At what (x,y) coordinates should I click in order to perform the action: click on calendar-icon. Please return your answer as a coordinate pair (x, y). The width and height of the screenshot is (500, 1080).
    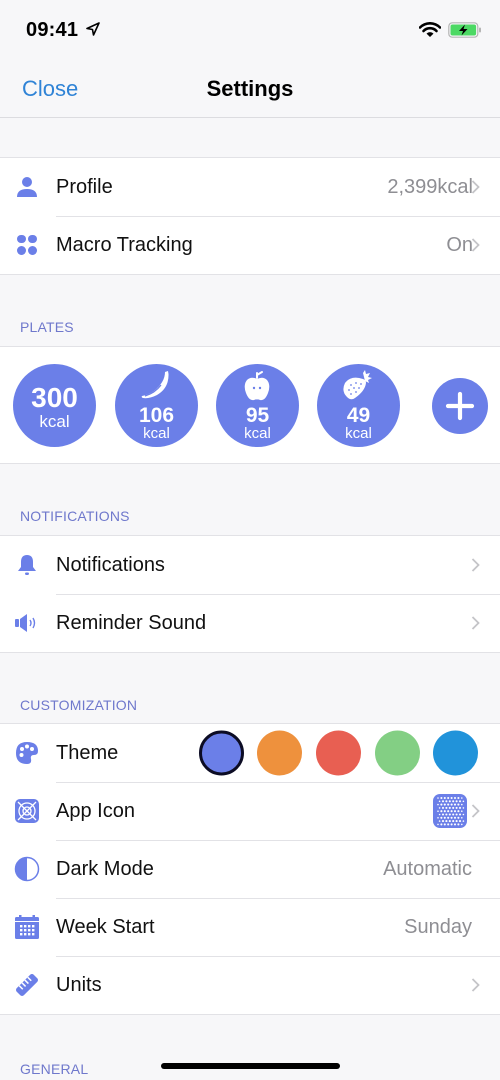
    Looking at the image, I should click on (27, 927).